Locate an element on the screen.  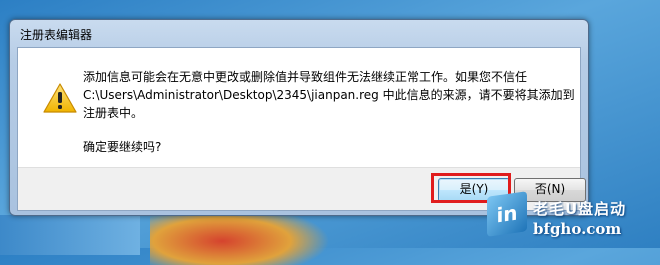
watermark-logo: in is located at coordinates (507, 214).